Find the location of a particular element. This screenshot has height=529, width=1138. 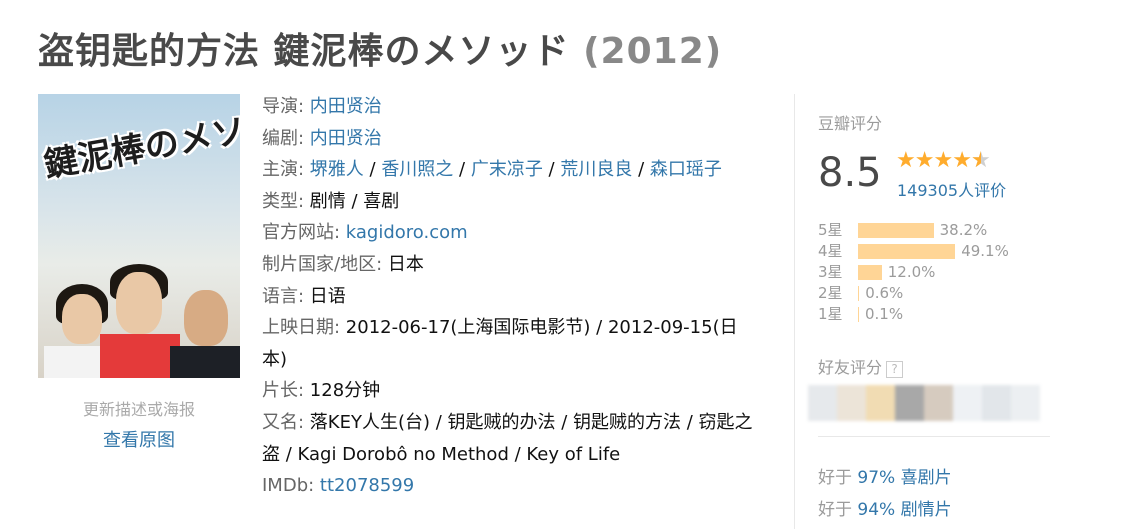

page-title: 盗钥匙的方法 鍵泥棒のメソッド (2012) is located at coordinates (380, 48).